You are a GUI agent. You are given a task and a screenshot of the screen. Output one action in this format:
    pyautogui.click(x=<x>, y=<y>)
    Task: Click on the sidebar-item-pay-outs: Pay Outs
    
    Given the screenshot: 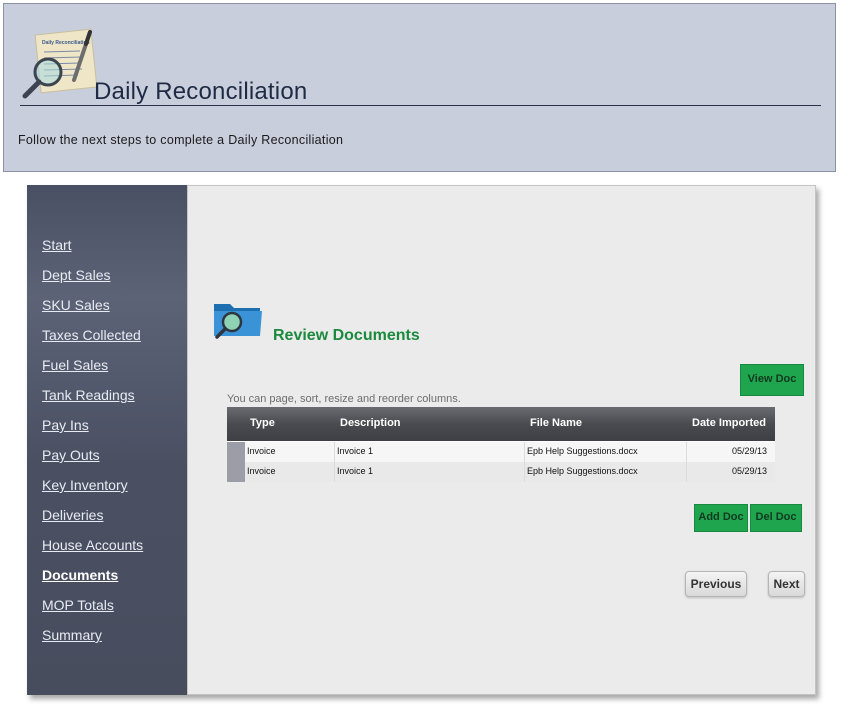 What is the action you would take?
    pyautogui.click(x=71, y=455)
    